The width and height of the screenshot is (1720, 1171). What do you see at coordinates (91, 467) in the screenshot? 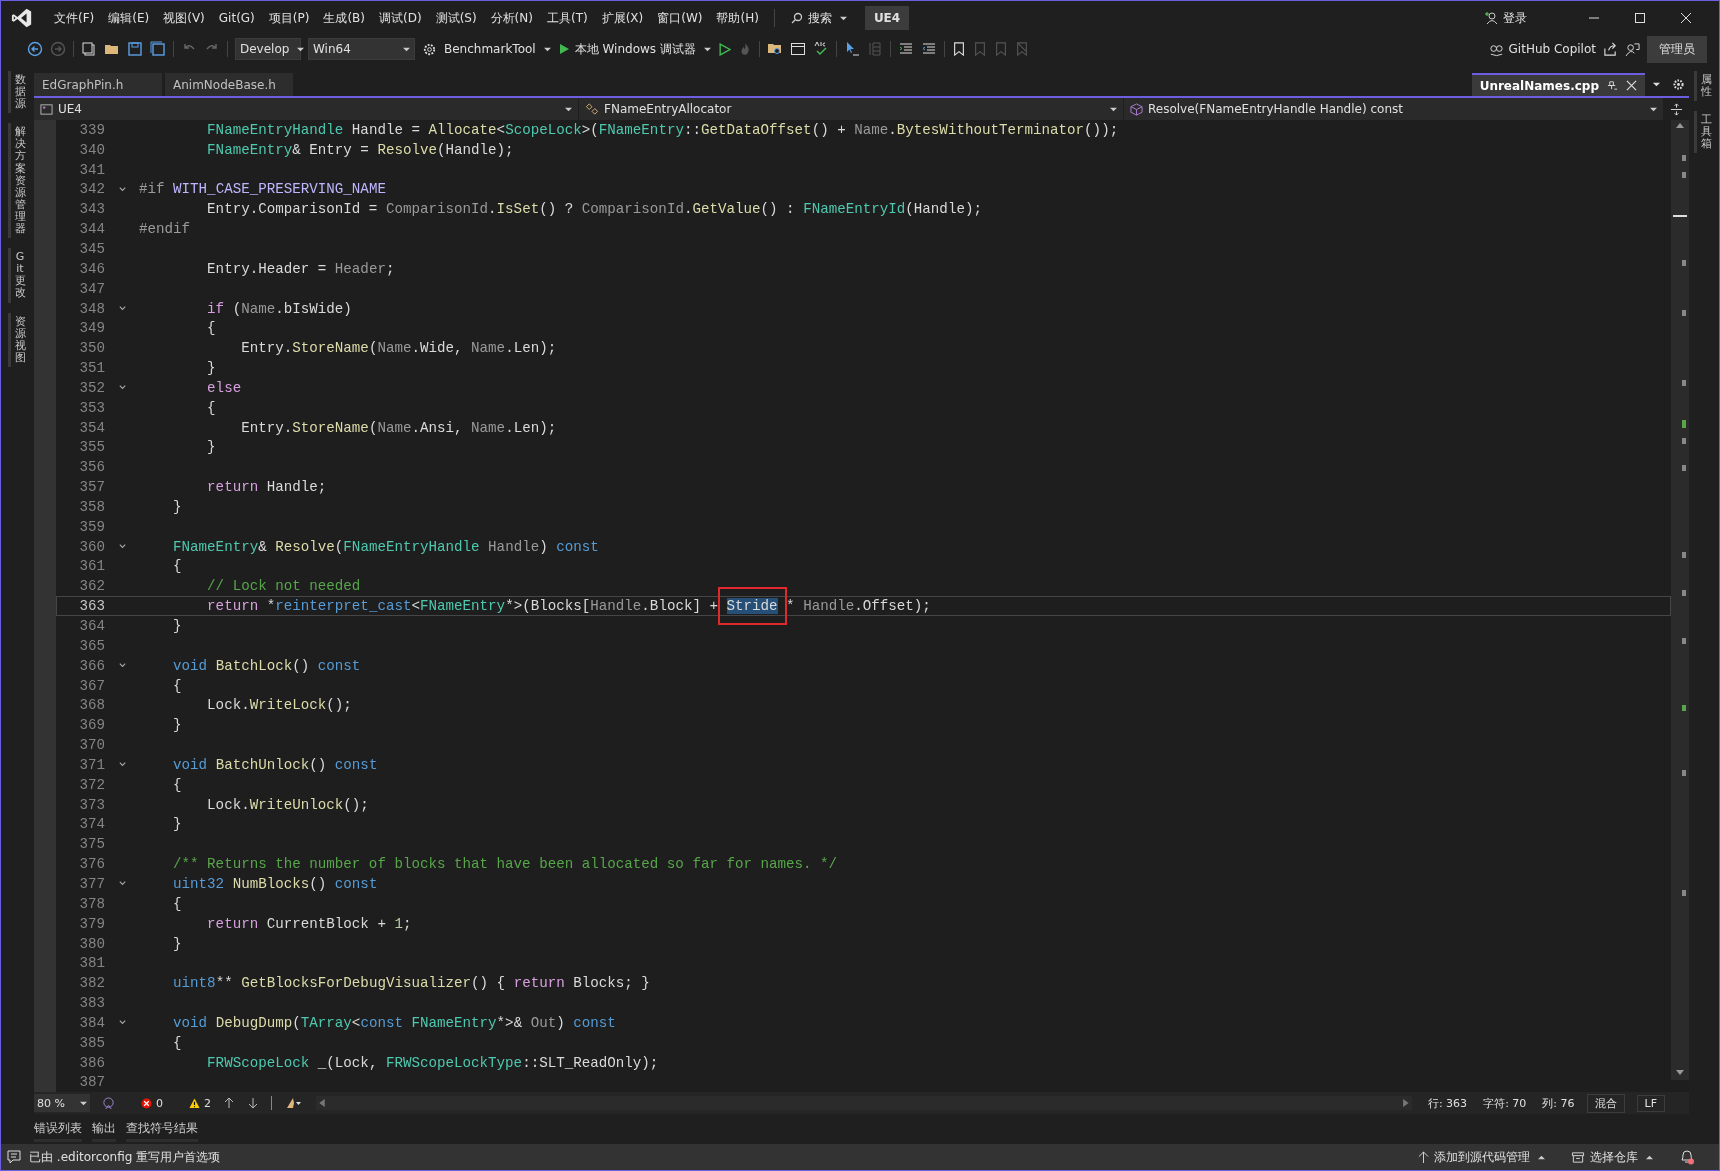
I see `line-number: 356` at bounding box center [91, 467].